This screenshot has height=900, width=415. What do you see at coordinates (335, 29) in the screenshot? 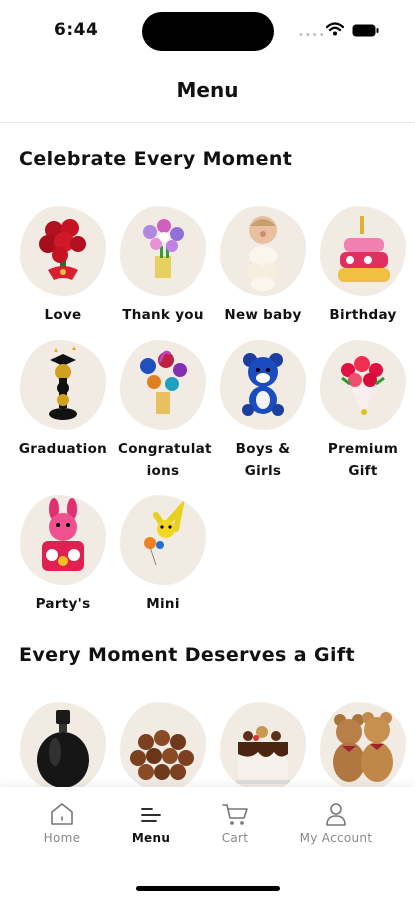
I see `wifi-icon` at bounding box center [335, 29].